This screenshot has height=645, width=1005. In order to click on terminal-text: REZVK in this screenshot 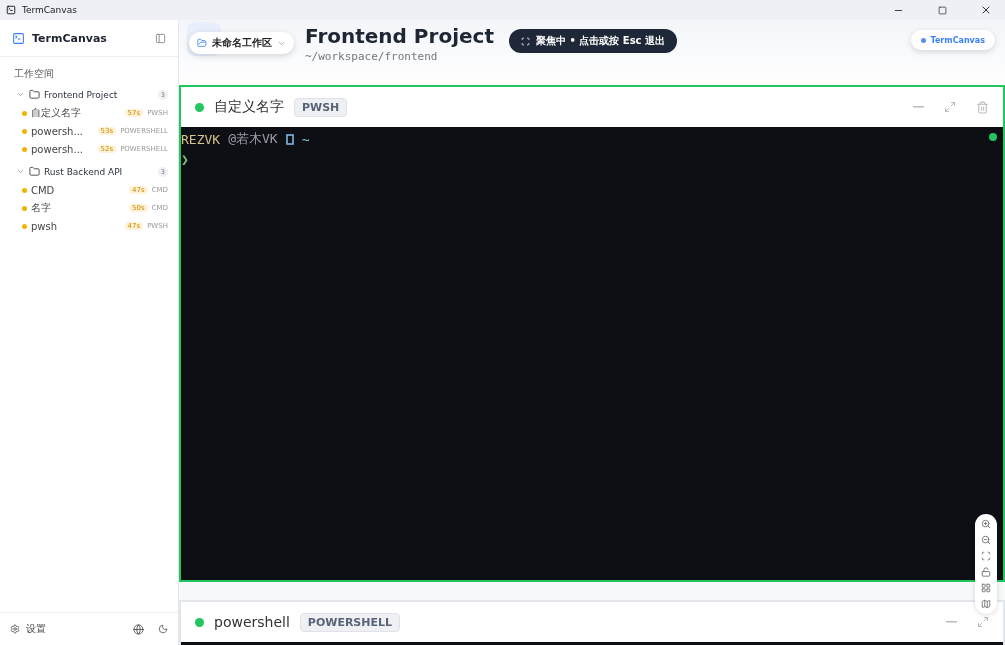, I will do `click(201, 139)`.